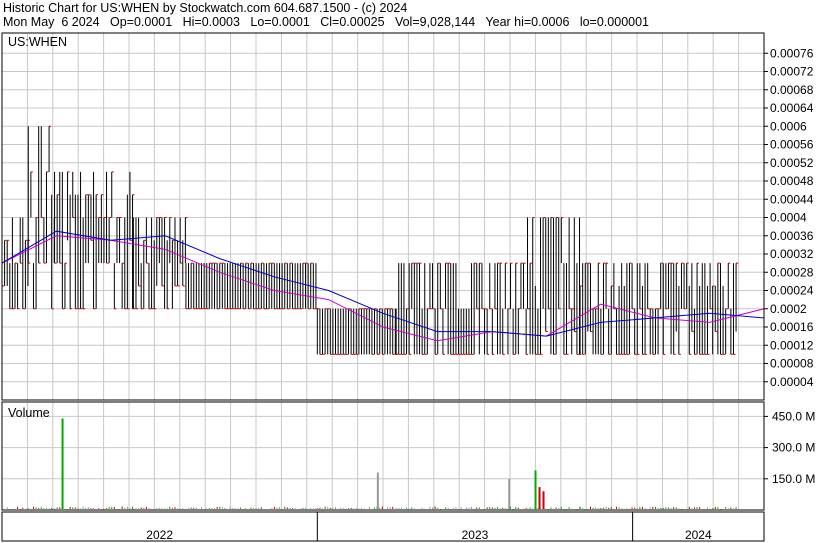 The width and height of the screenshot is (830, 543). What do you see at coordinates (792, 108) in the screenshot?
I see `price-tick-label: 0.00064` at bounding box center [792, 108].